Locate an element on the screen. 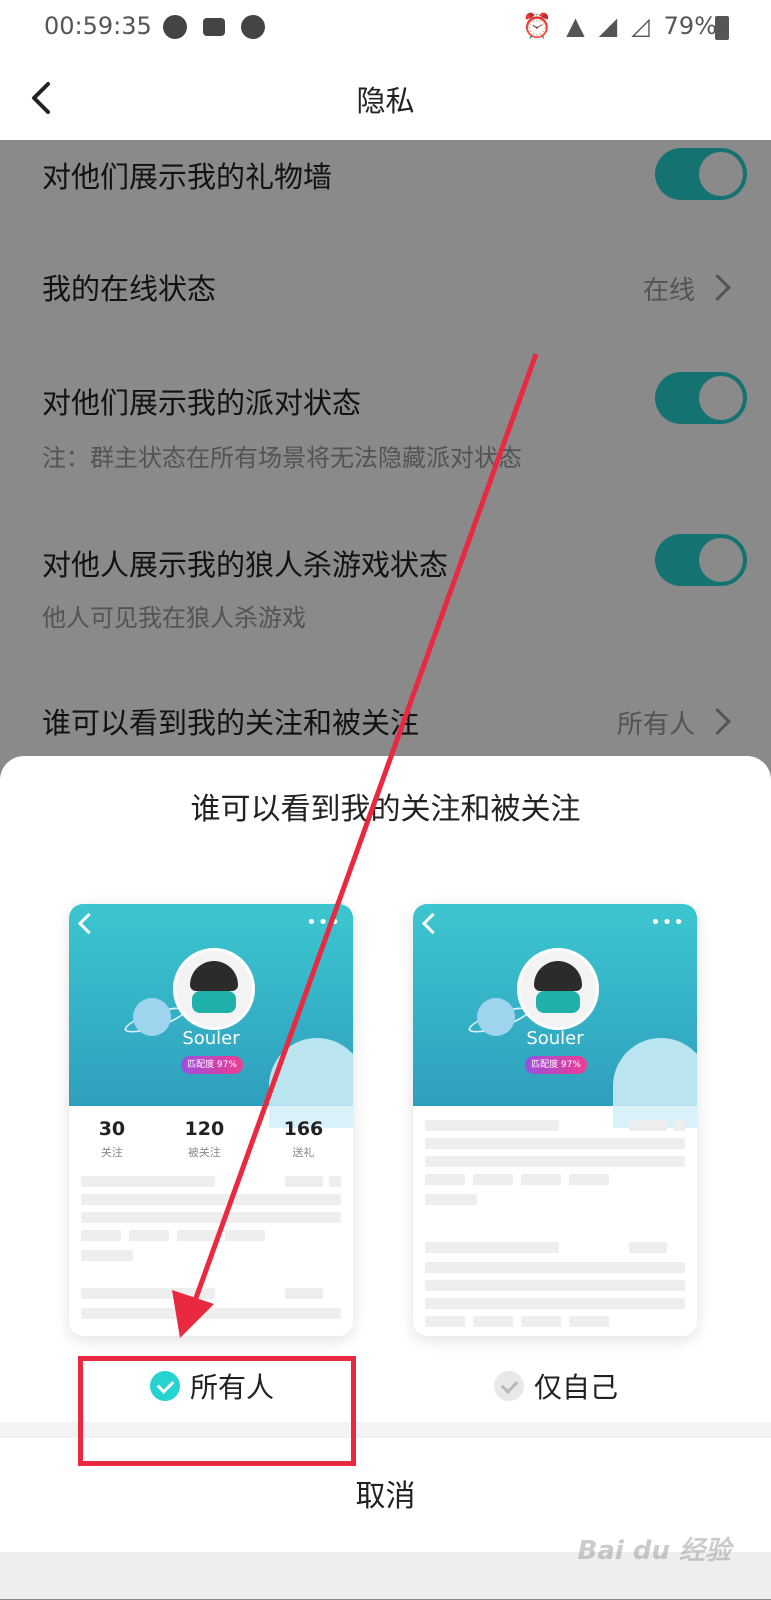  watermark-logo: Bai du 经验 is located at coordinates (654, 1551).